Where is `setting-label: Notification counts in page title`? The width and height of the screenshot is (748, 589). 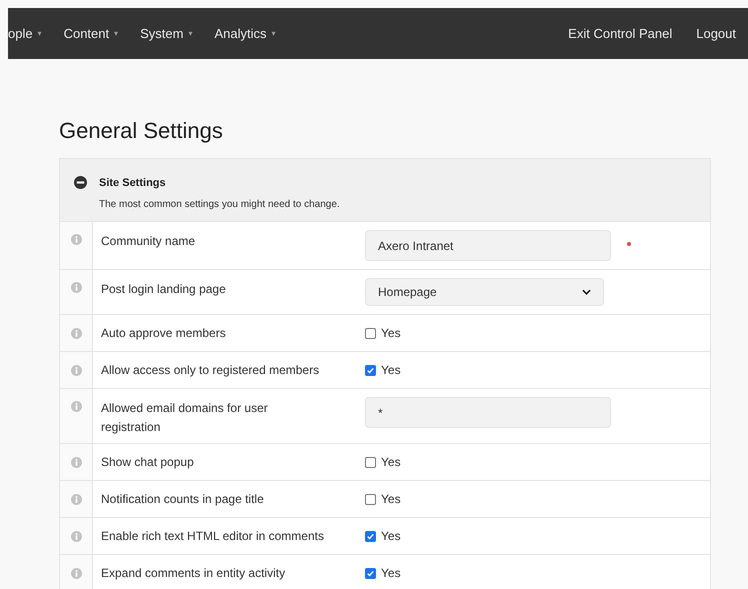
setting-label: Notification counts in page title is located at coordinates (183, 499).